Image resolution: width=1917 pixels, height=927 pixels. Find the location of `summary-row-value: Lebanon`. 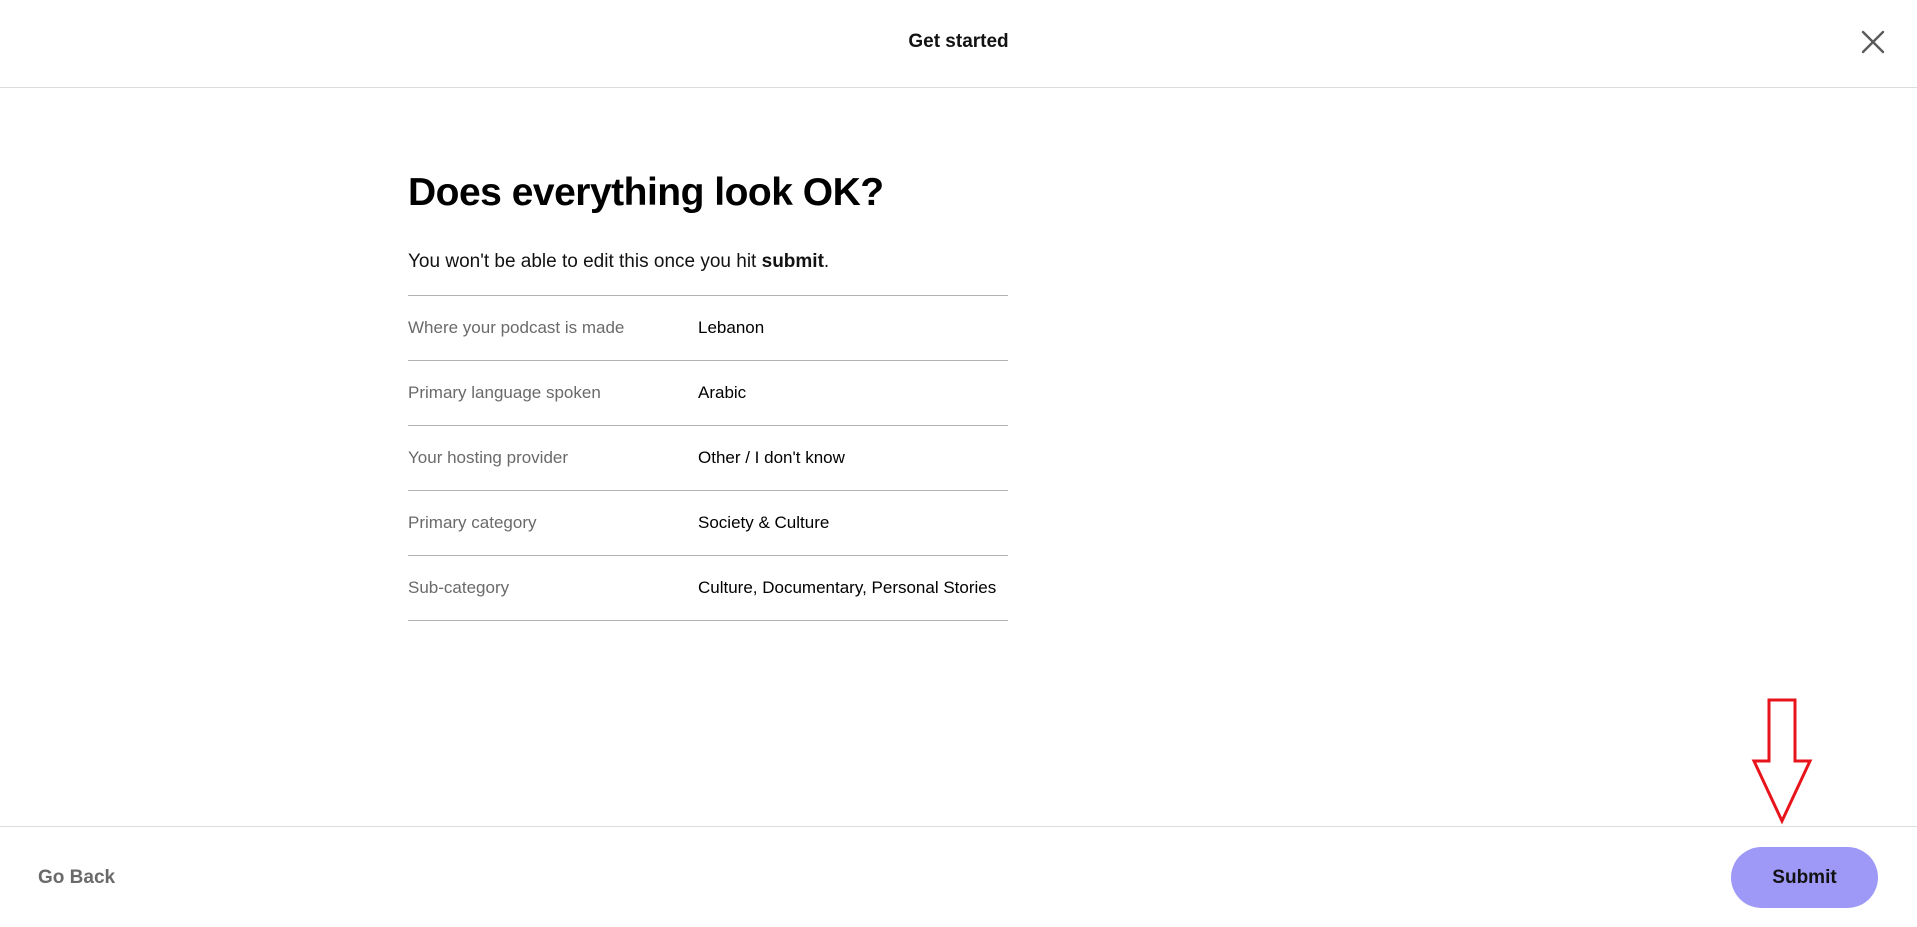

summary-row-value: Lebanon is located at coordinates (731, 327).